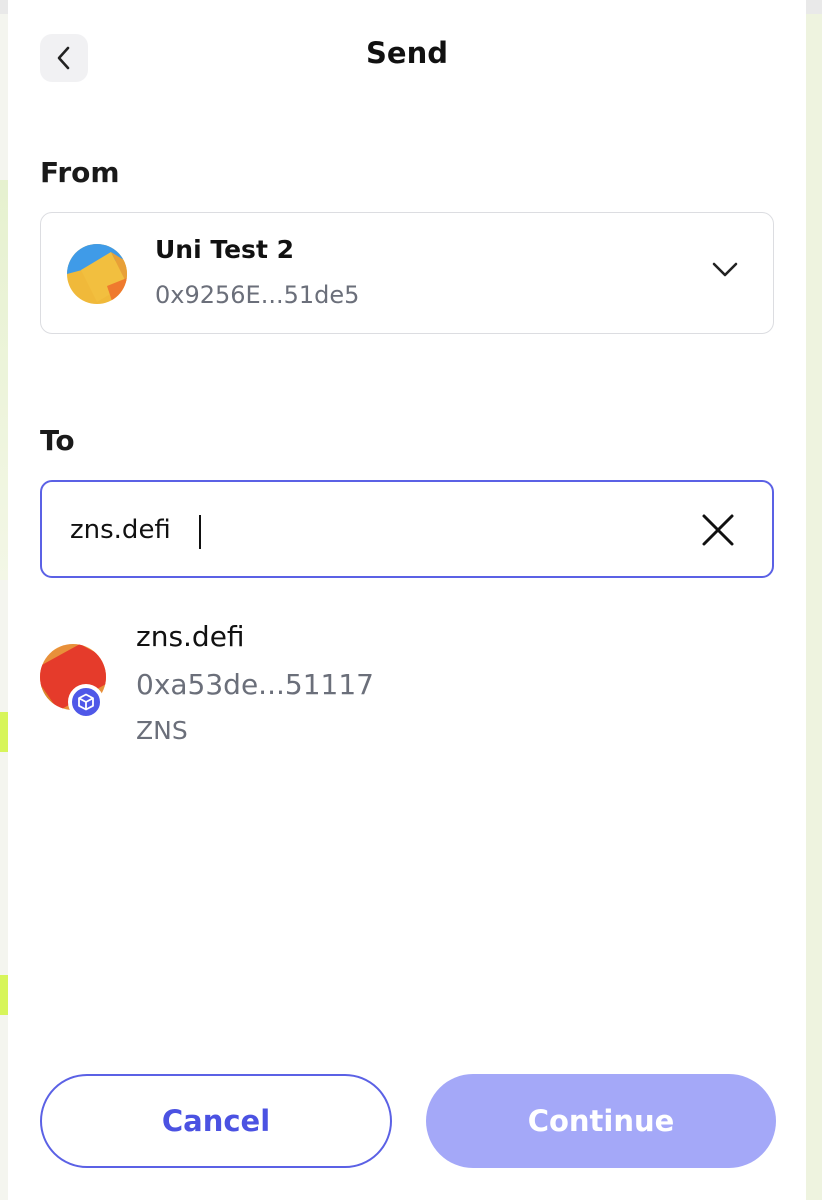 Image resolution: width=822 pixels, height=1200 pixels. What do you see at coordinates (224, 249) in the screenshot?
I see `account-name: Uni Test 2` at bounding box center [224, 249].